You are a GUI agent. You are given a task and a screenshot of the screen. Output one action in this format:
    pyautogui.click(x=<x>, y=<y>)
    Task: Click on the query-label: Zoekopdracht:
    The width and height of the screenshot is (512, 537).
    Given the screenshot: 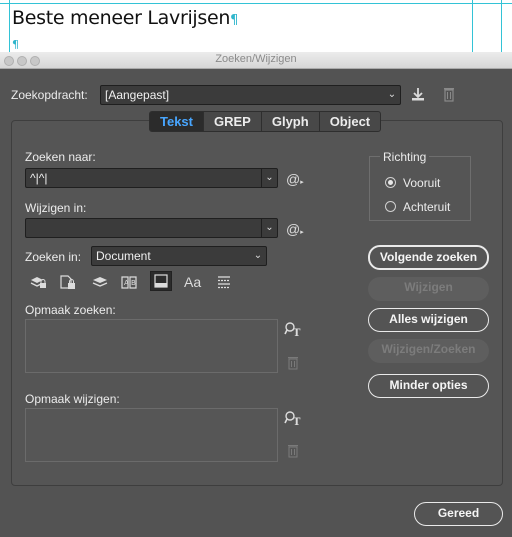 What is the action you would take?
    pyautogui.click(x=49, y=95)
    